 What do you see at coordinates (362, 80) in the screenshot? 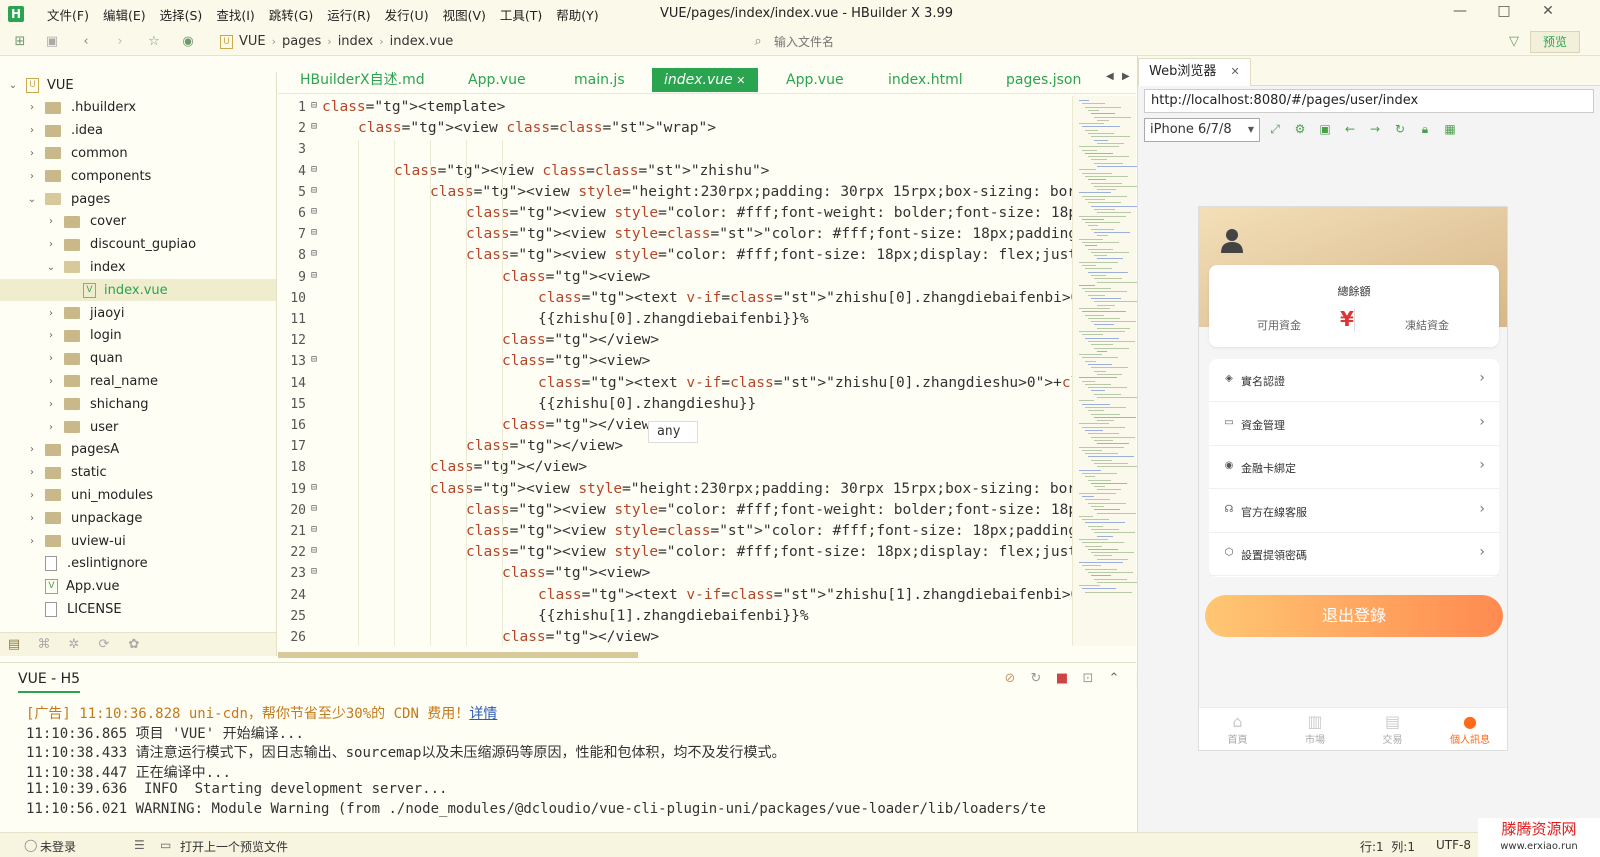
I see `editor-tab: HBuilderX自述.md` at bounding box center [362, 80].